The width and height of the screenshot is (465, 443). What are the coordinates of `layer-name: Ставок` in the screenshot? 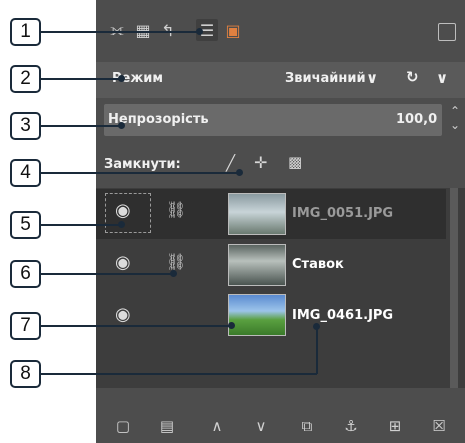 It's located at (318, 264).